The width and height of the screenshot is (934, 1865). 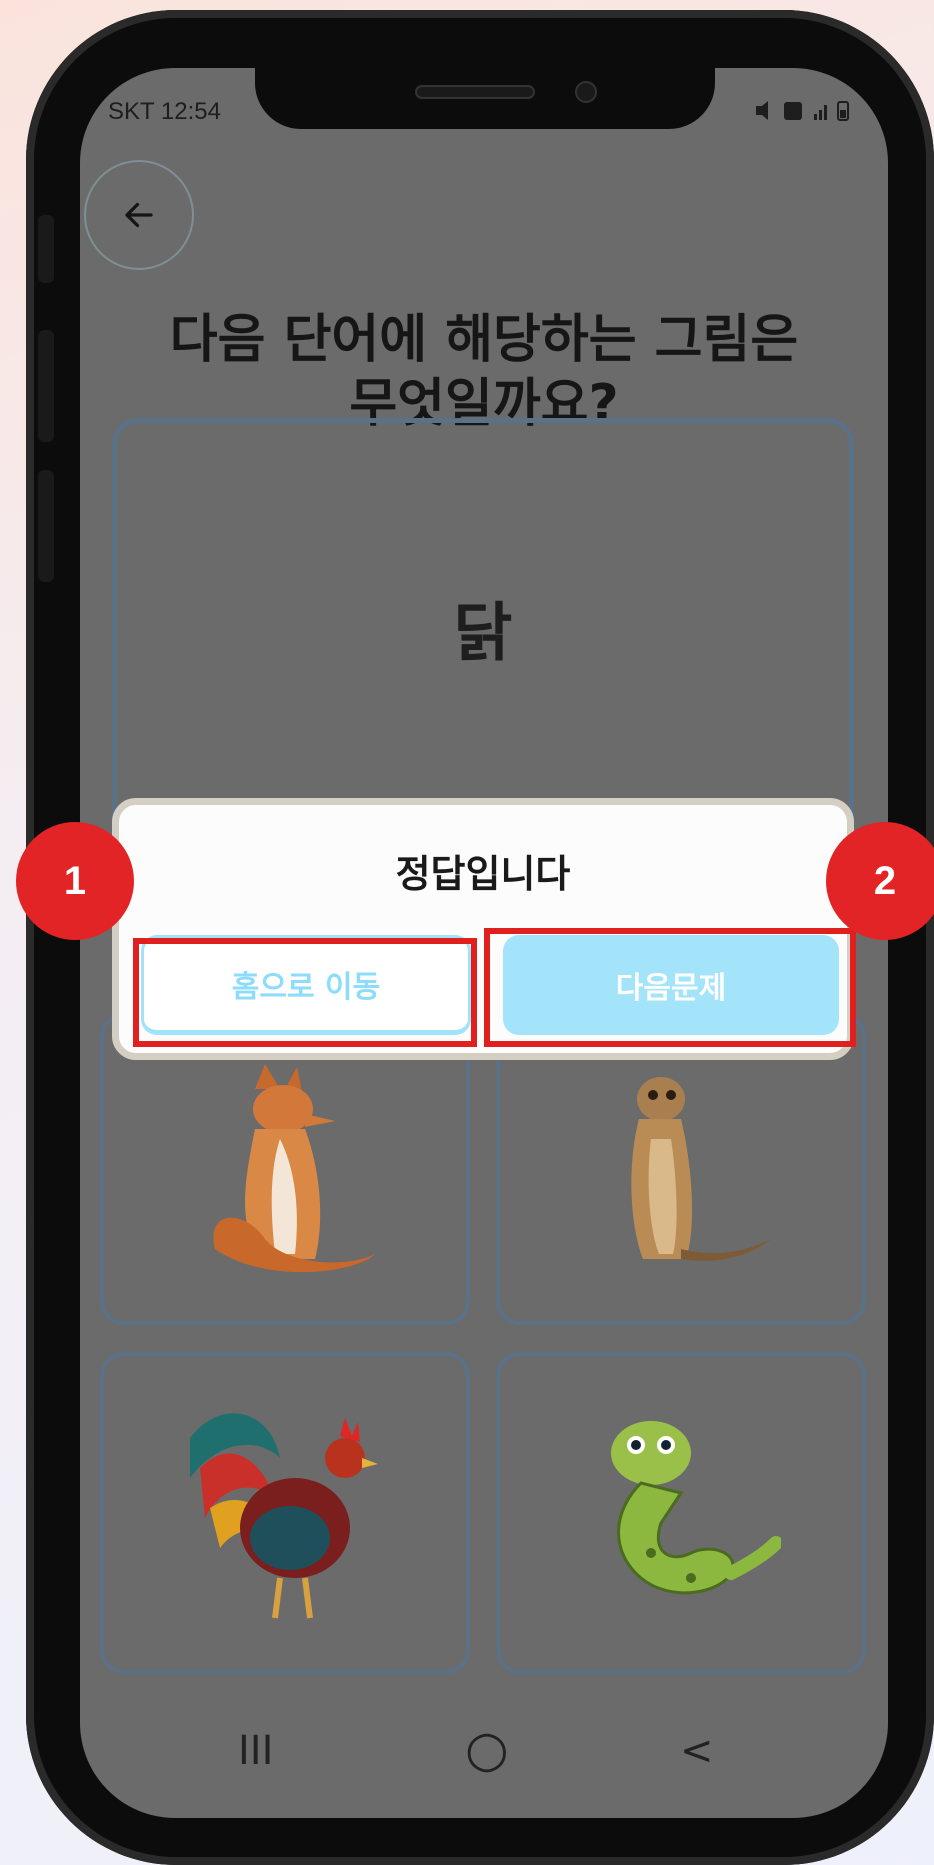 What do you see at coordinates (164, 111) in the screenshot?
I see `status-carrier-time: SKT 12:54` at bounding box center [164, 111].